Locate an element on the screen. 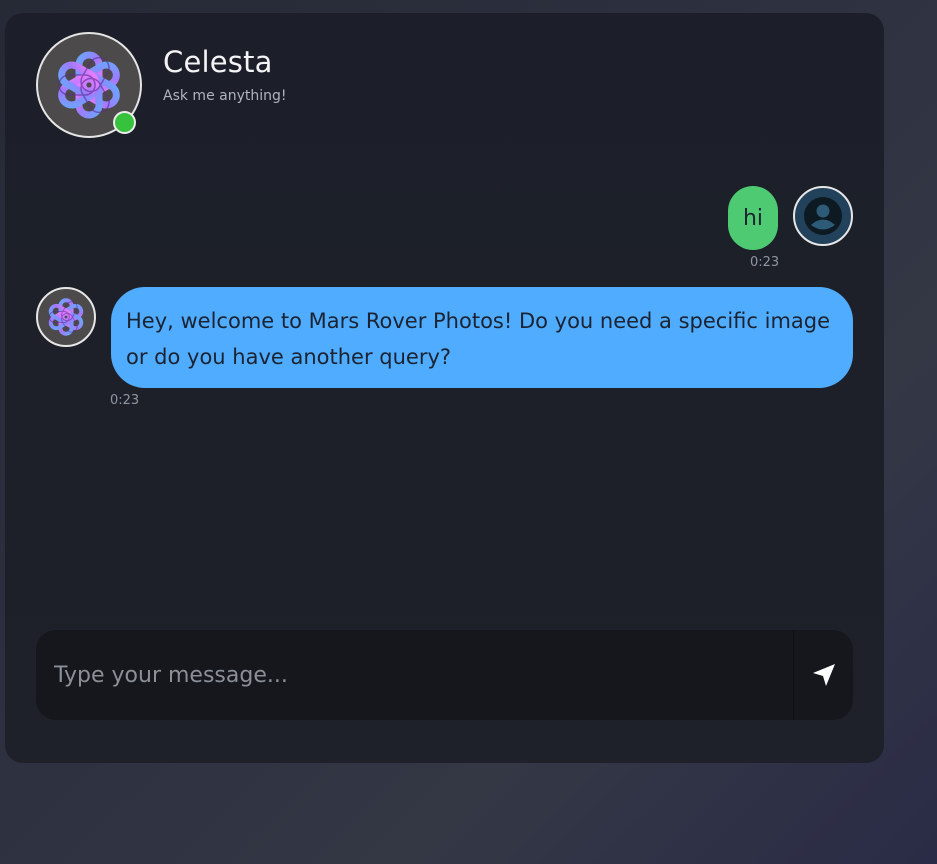 The width and height of the screenshot is (937, 864). paper-plane-icon is located at coordinates (823, 675).